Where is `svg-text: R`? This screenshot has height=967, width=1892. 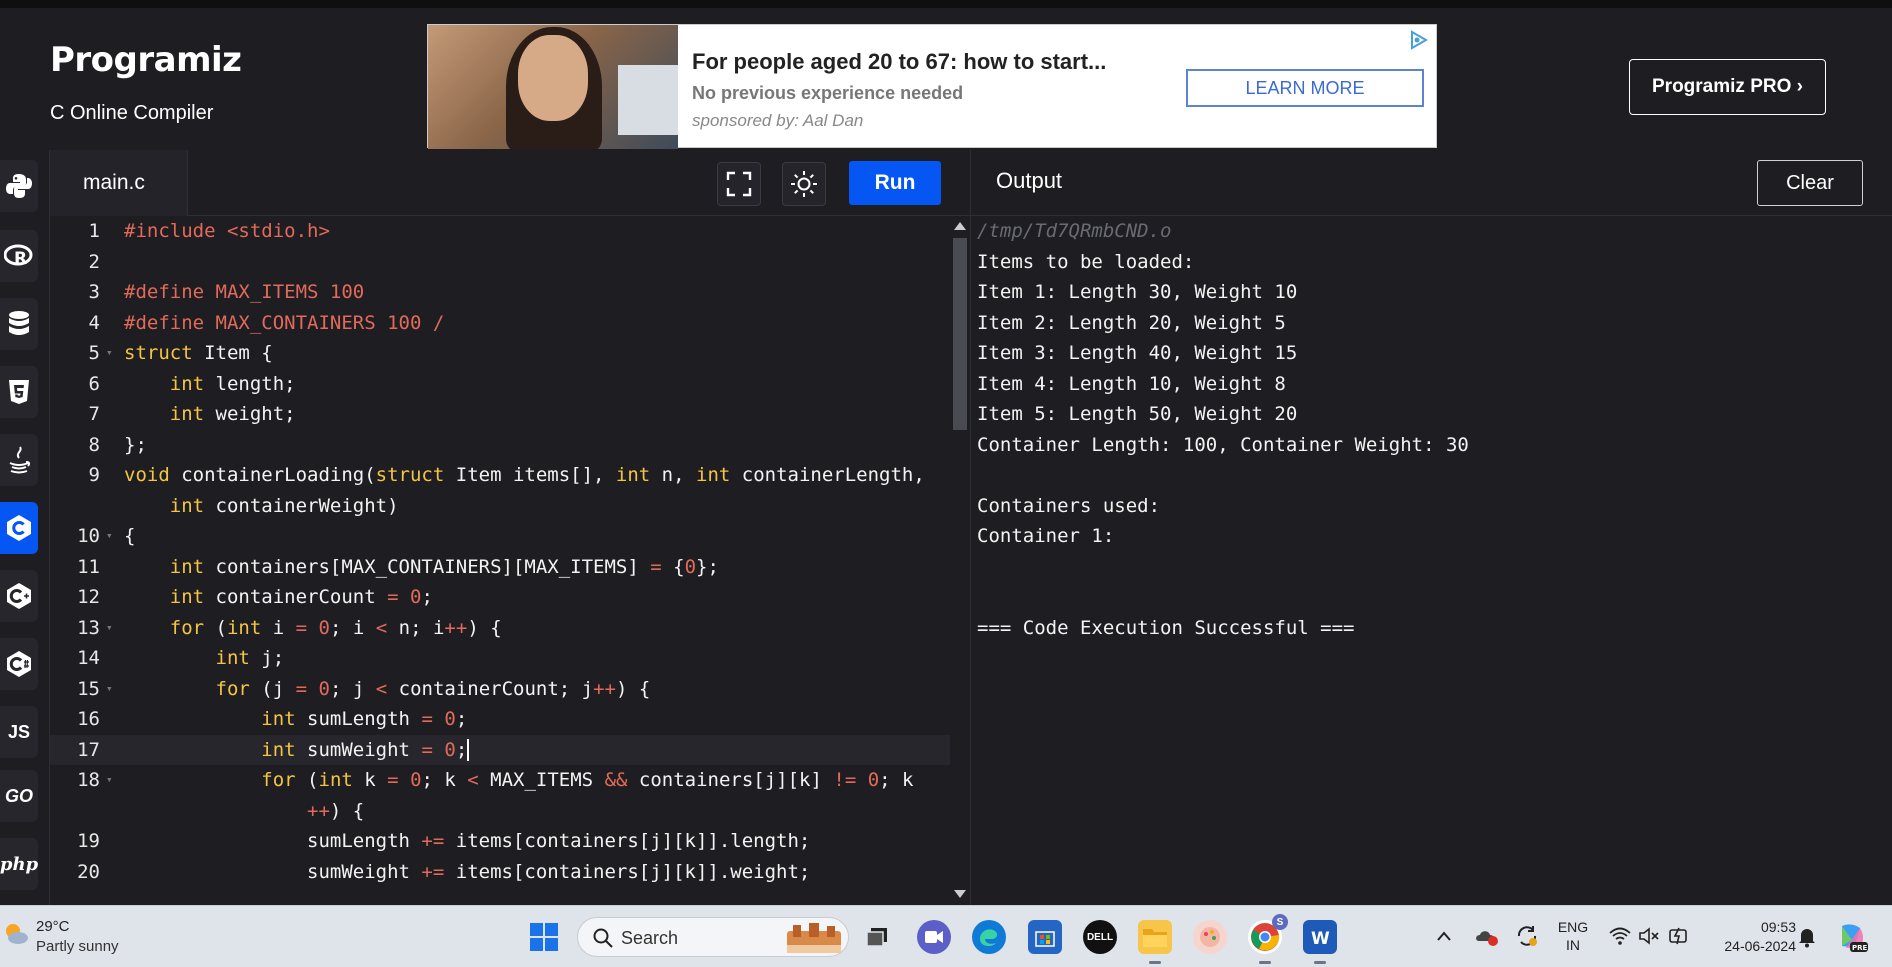 svg-text: R is located at coordinates (20, 258).